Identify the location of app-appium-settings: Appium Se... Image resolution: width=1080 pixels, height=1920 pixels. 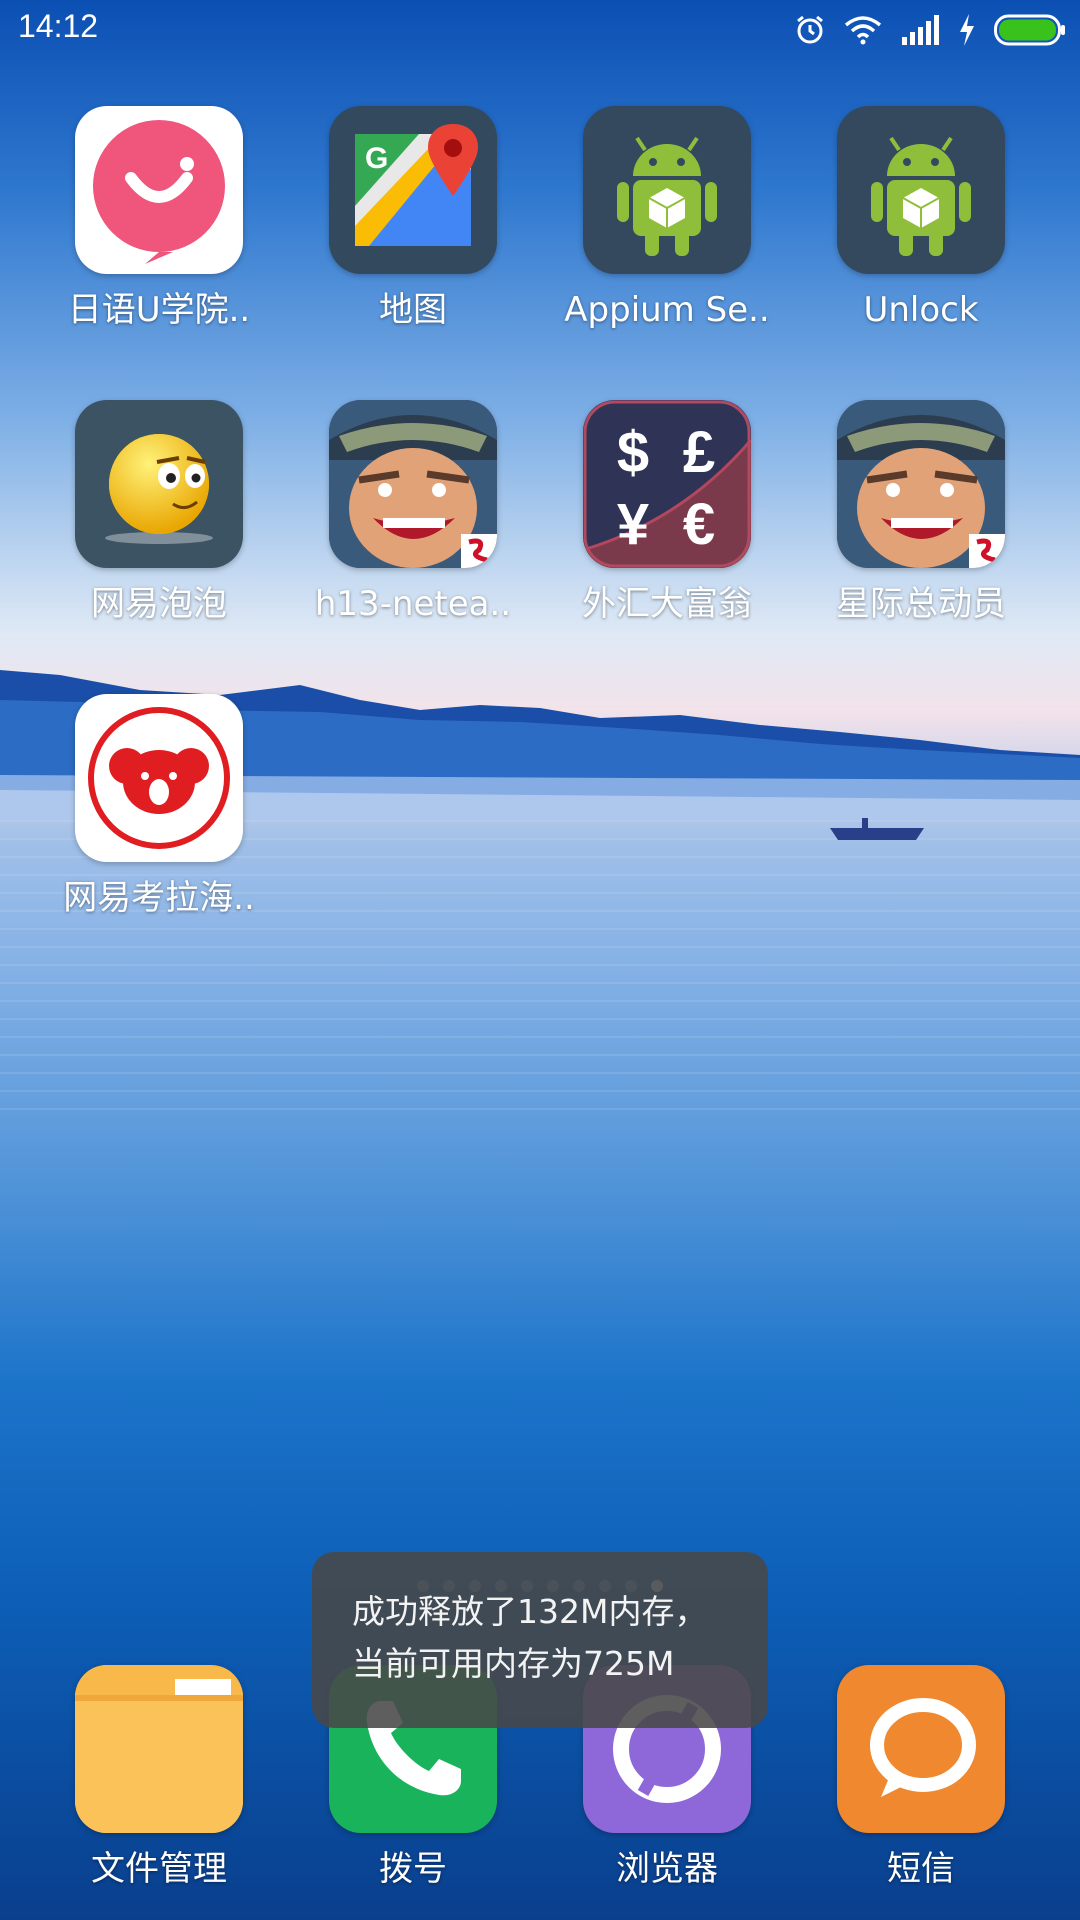
(667, 218).